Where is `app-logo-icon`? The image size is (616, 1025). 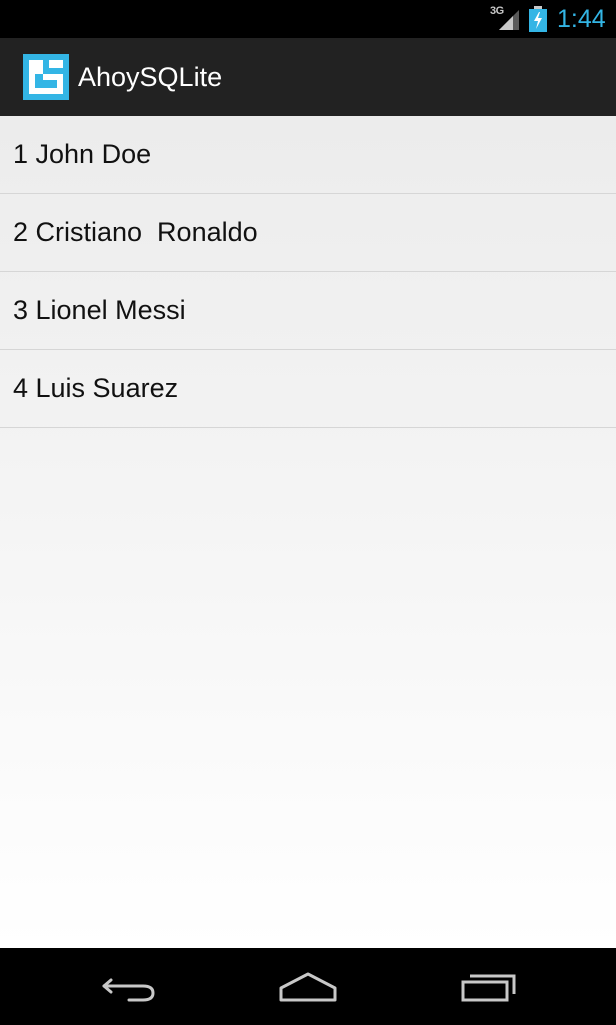
app-logo-icon is located at coordinates (46, 77).